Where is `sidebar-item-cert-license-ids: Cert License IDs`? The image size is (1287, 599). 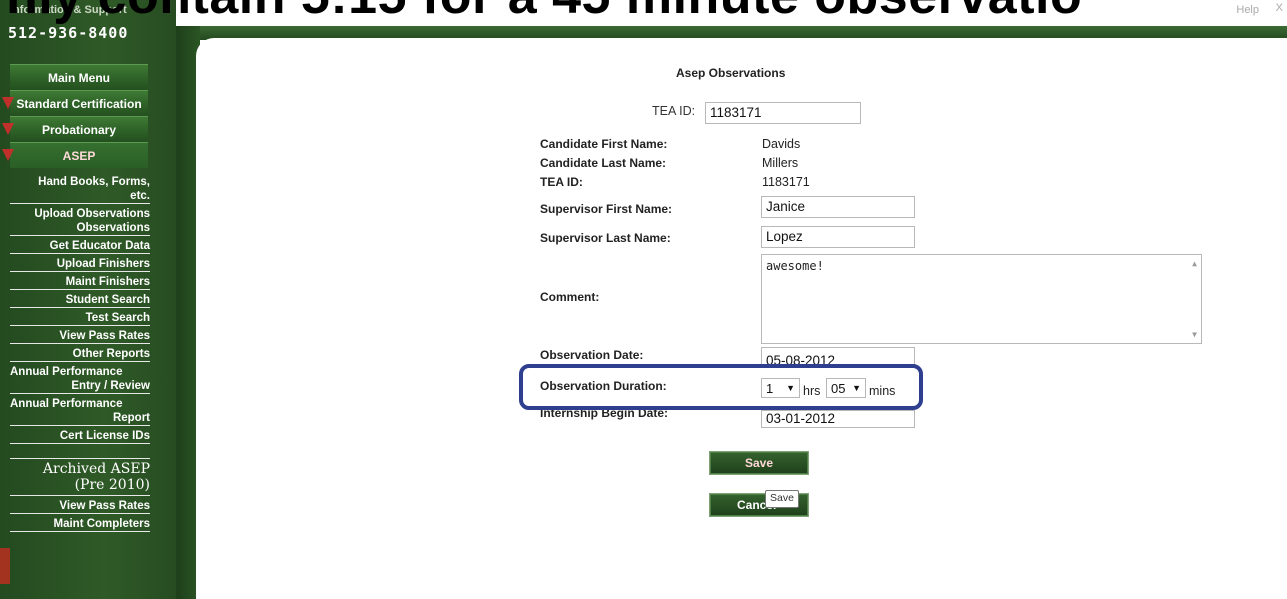 sidebar-item-cert-license-ids: Cert License IDs is located at coordinates (80, 435).